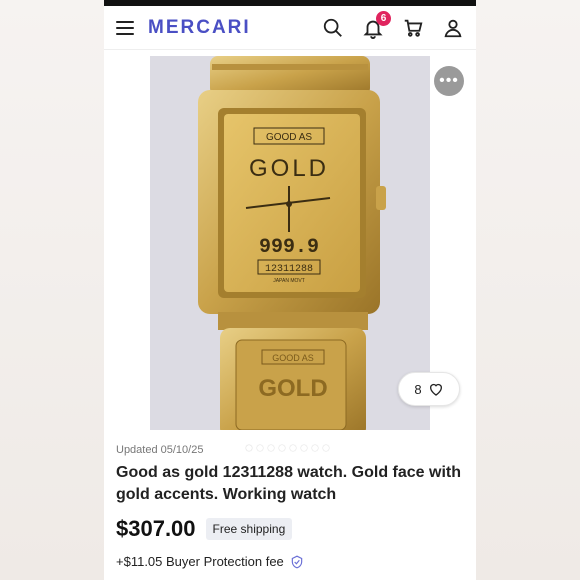  Describe the element at coordinates (453, 28) in the screenshot. I see `user-icon` at that location.